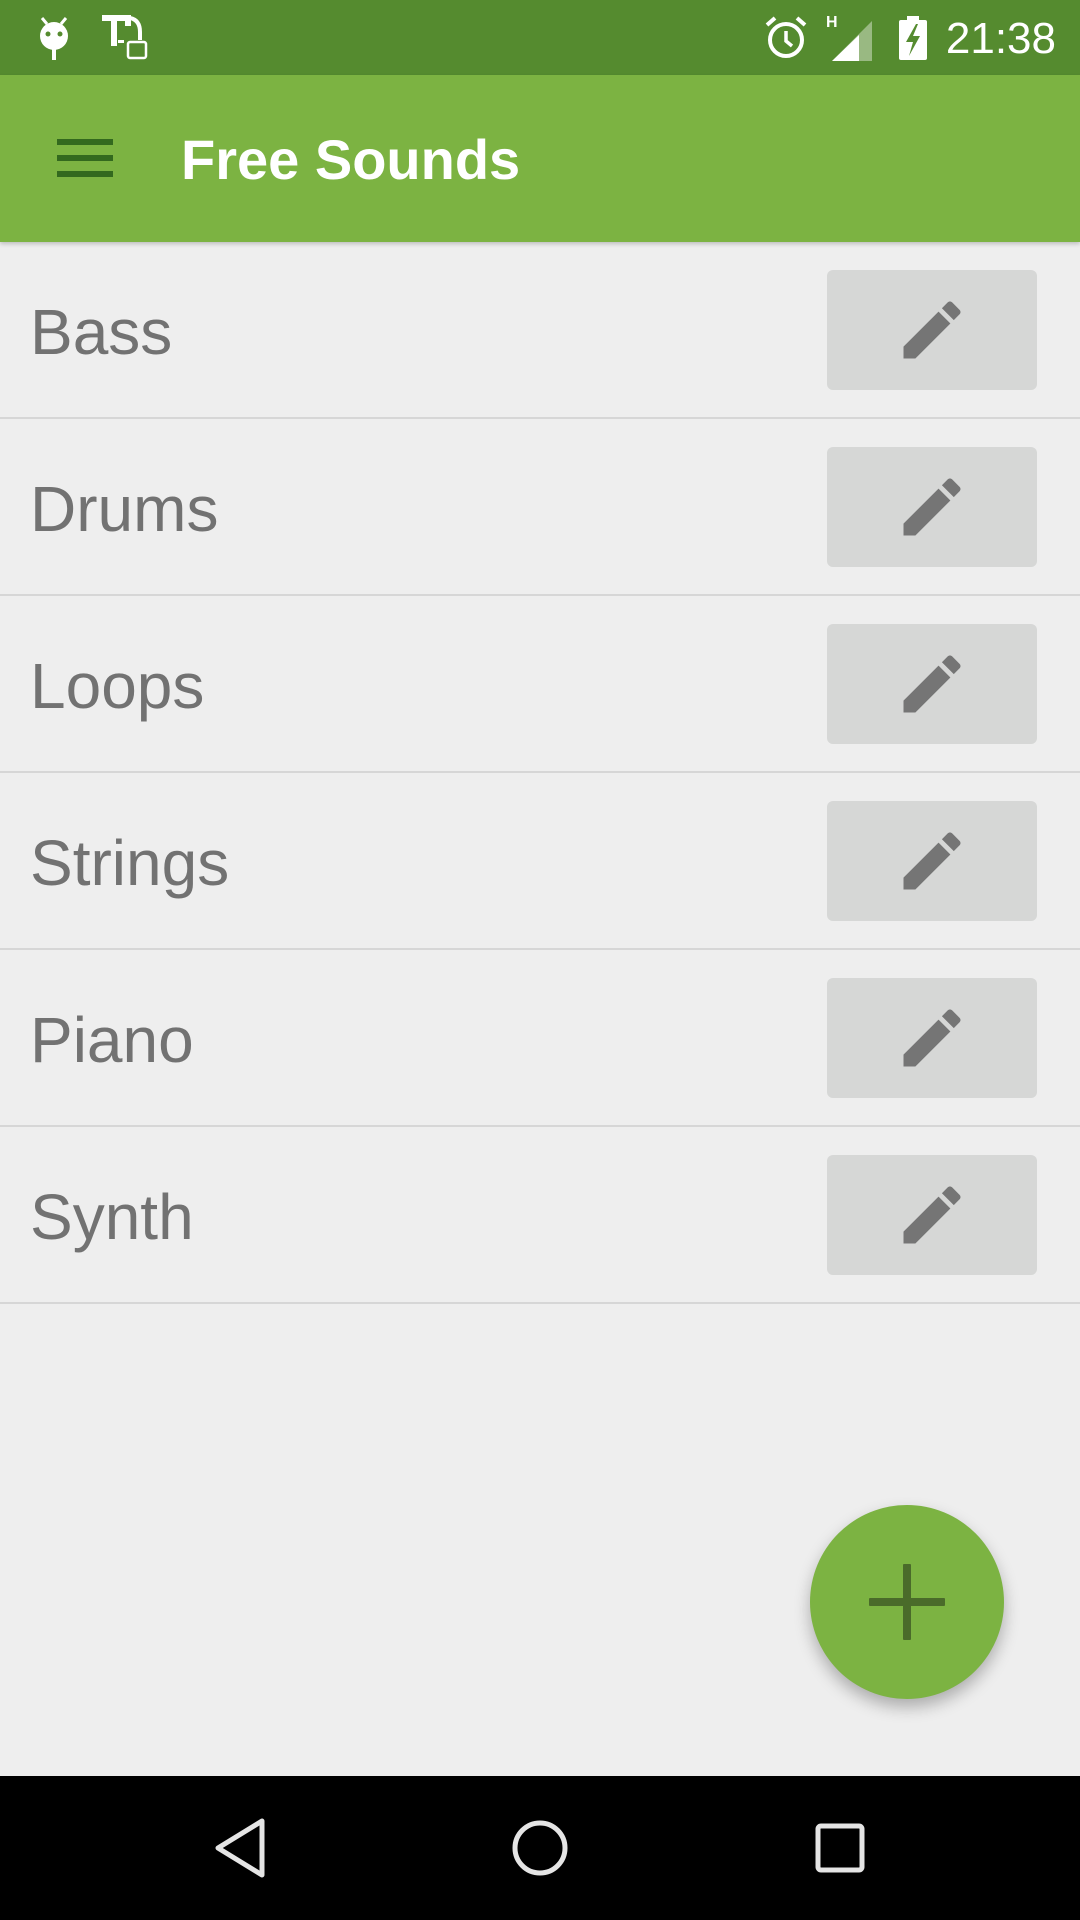  I want to click on add-button, so click(907, 1602).